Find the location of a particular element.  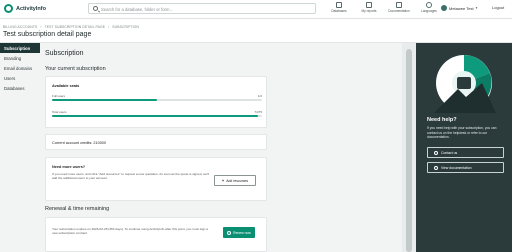

breadcrumb-item: BILLING ACCOUNTS is located at coordinates (20, 27).